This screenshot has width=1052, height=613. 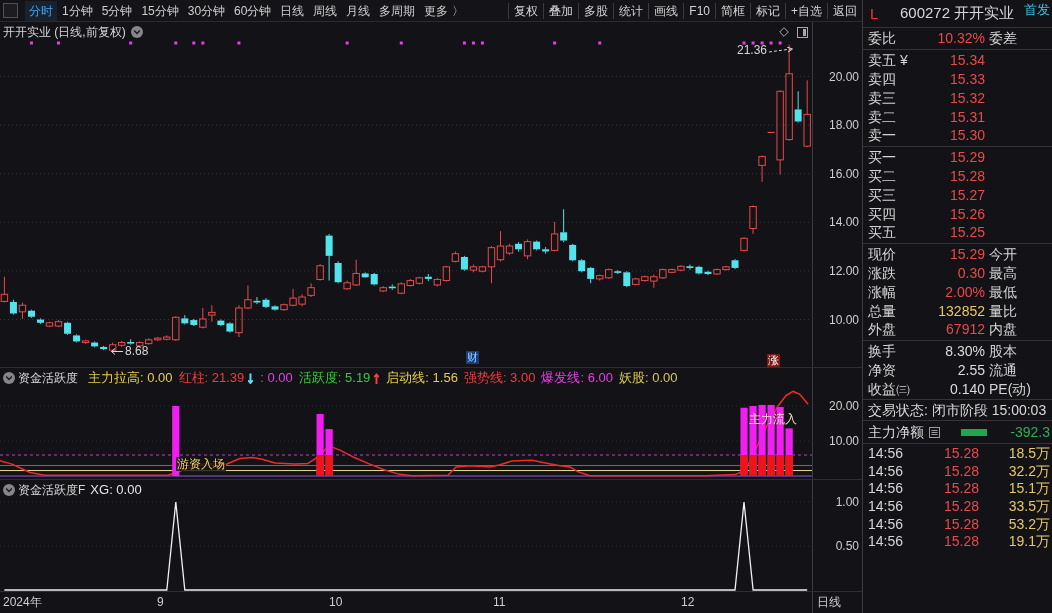 I want to click on quote-label: 卖一, so click(x=882, y=135).